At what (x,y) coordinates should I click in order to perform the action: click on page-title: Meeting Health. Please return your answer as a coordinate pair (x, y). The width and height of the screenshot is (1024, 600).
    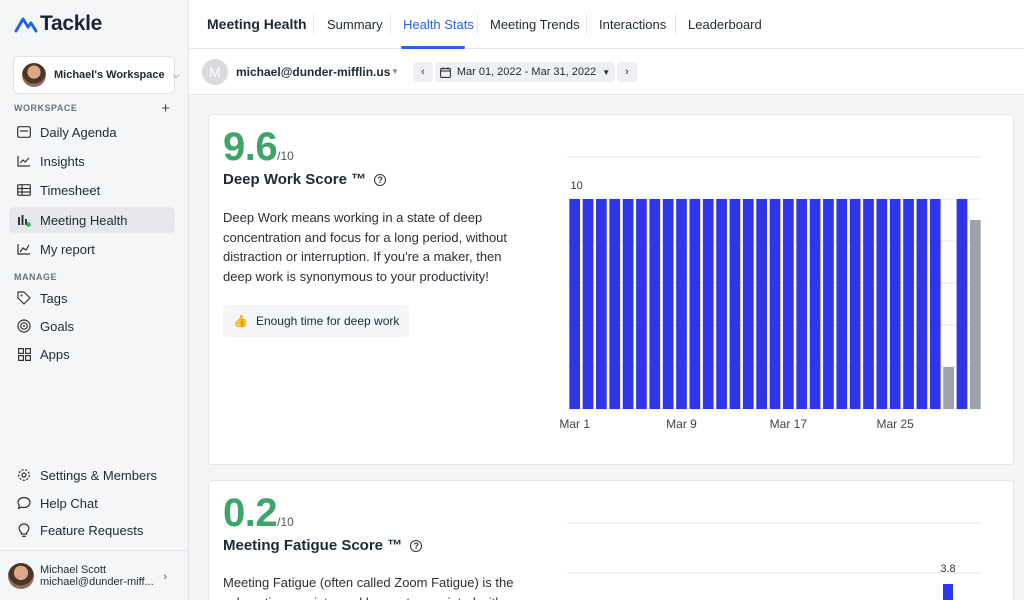
    Looking at the image, I should click on (257, 24).